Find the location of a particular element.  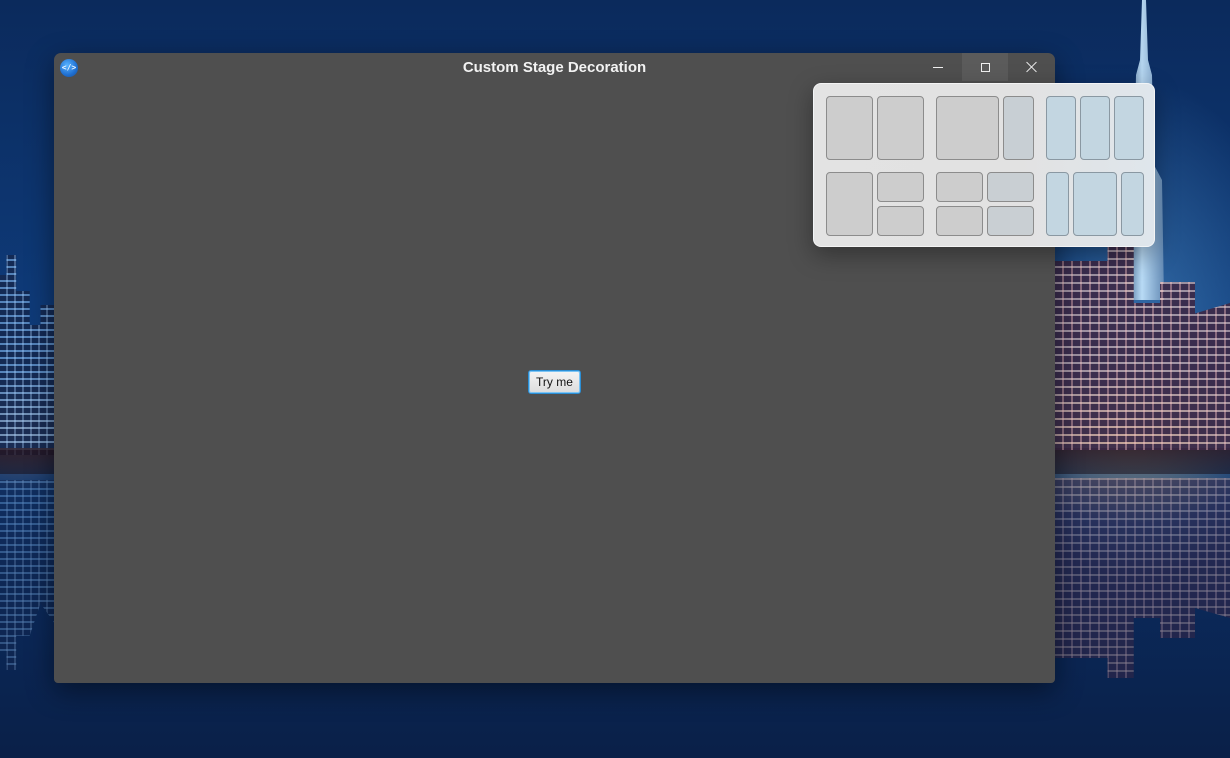

minimize-button is located at coordinates (938, 67).